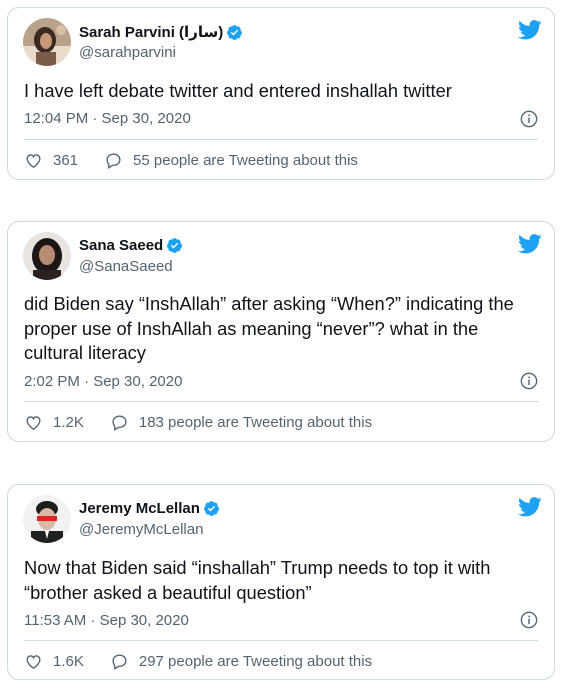 This screenshot has width=564, height=688. Describe the element at coordinates (107, 118) in the screenshot. I see `timestamp: 12:04 PM · Sep 30, 2020` at that location.